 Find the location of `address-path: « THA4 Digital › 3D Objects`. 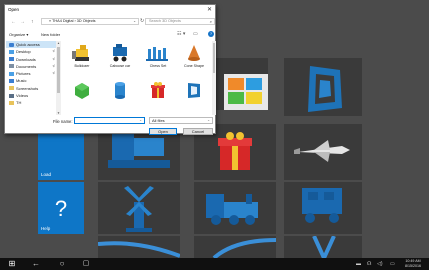

address-path: « THA4 Digital › 3D Objects is located at coordinates (72, 21).